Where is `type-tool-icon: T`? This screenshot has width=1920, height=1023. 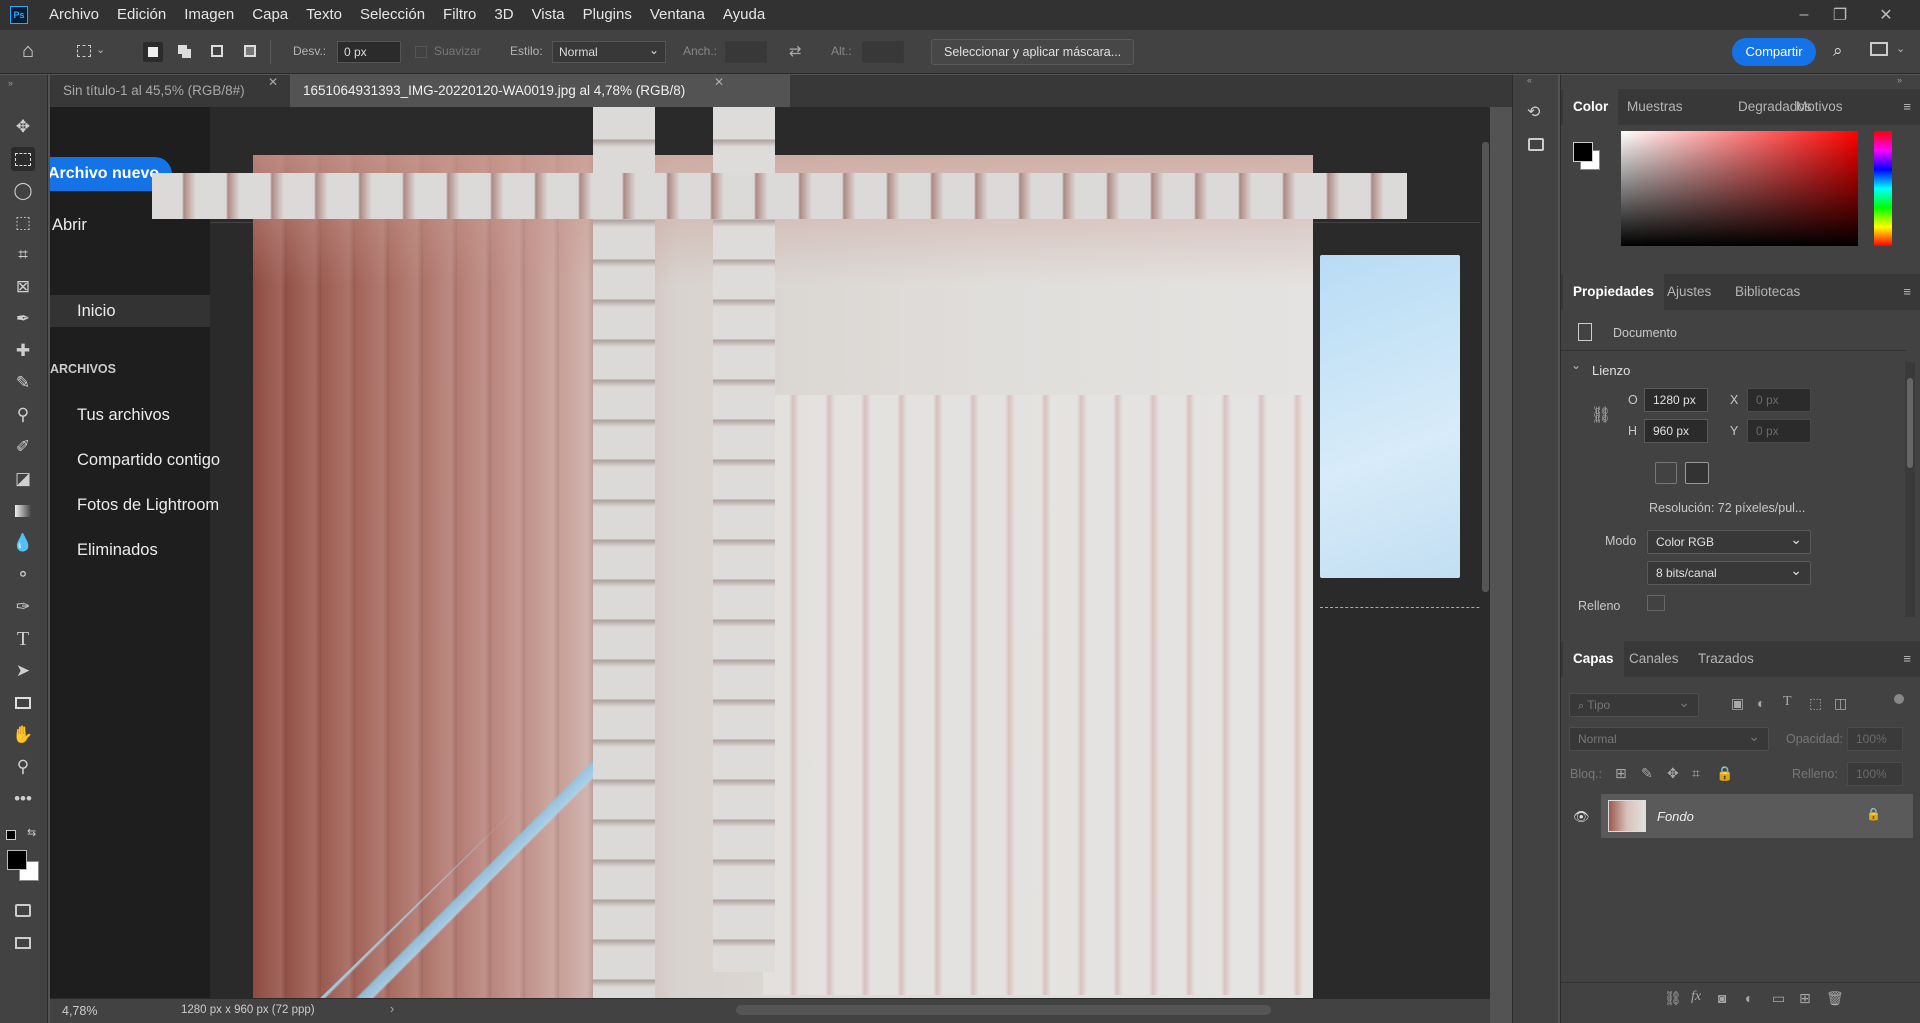
type-tool-icon: T is located at coordinates (23, 639).